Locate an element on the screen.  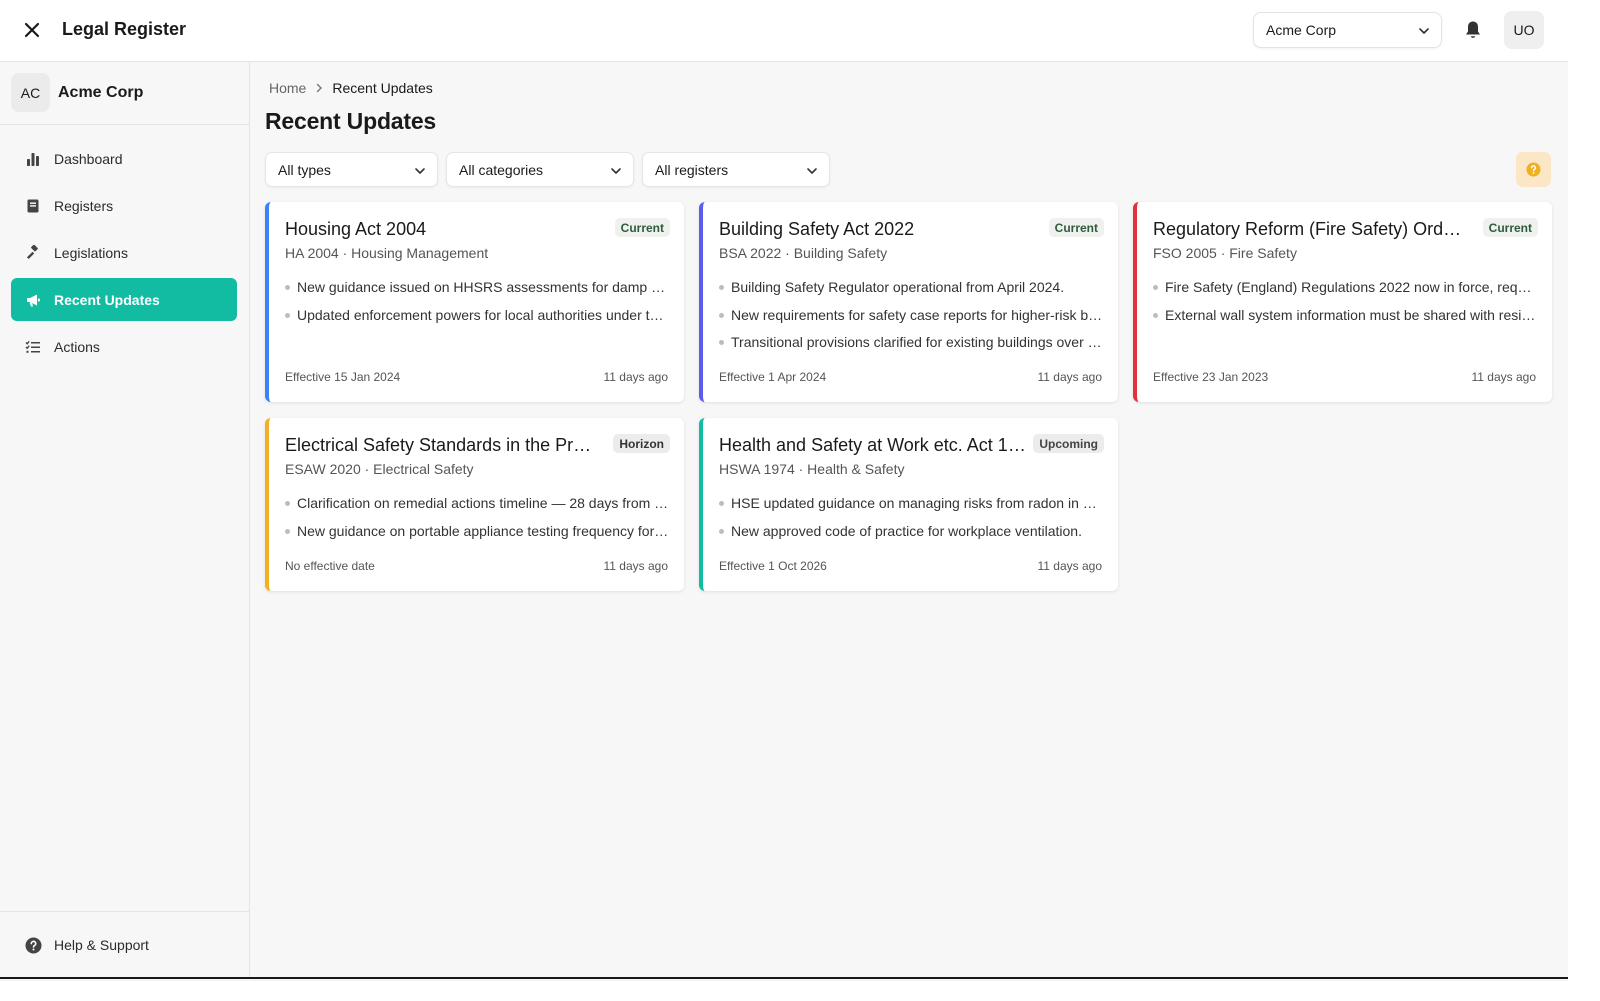
checklist-icon is located at coordinates (33, 347).